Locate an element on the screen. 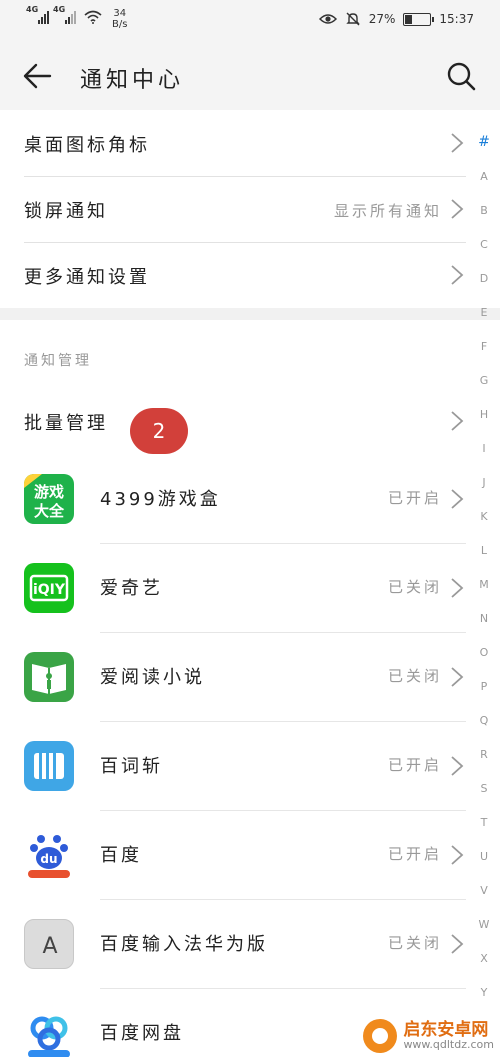 Image resolution: width=500 pixels, height=1057 pixels. svg-text: du is located at coordinates (48, 859).